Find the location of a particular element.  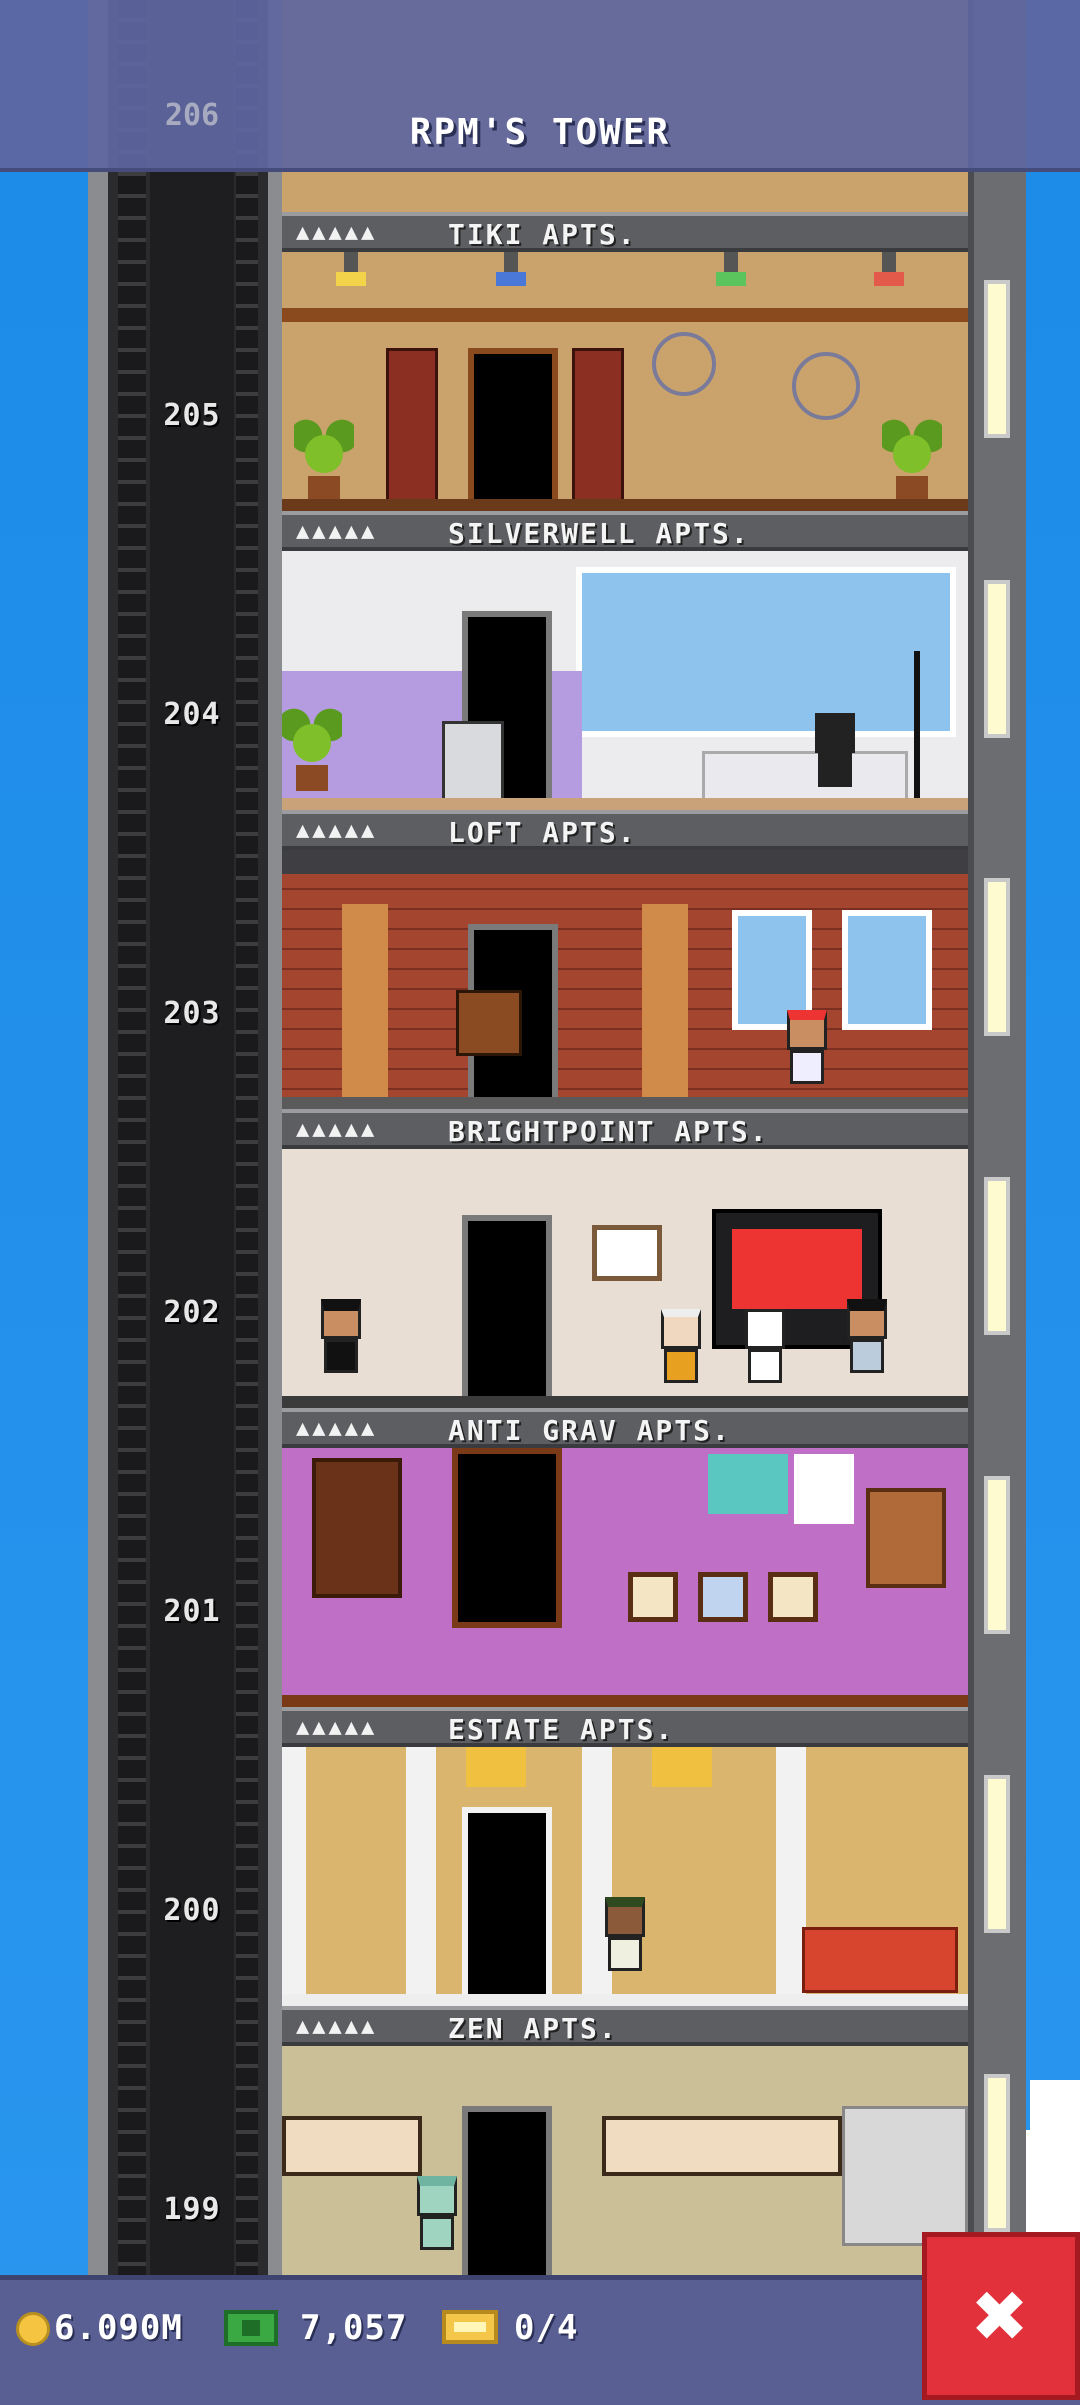

tower-title: RPM'S TOWER is located at coordinates (540, 132).